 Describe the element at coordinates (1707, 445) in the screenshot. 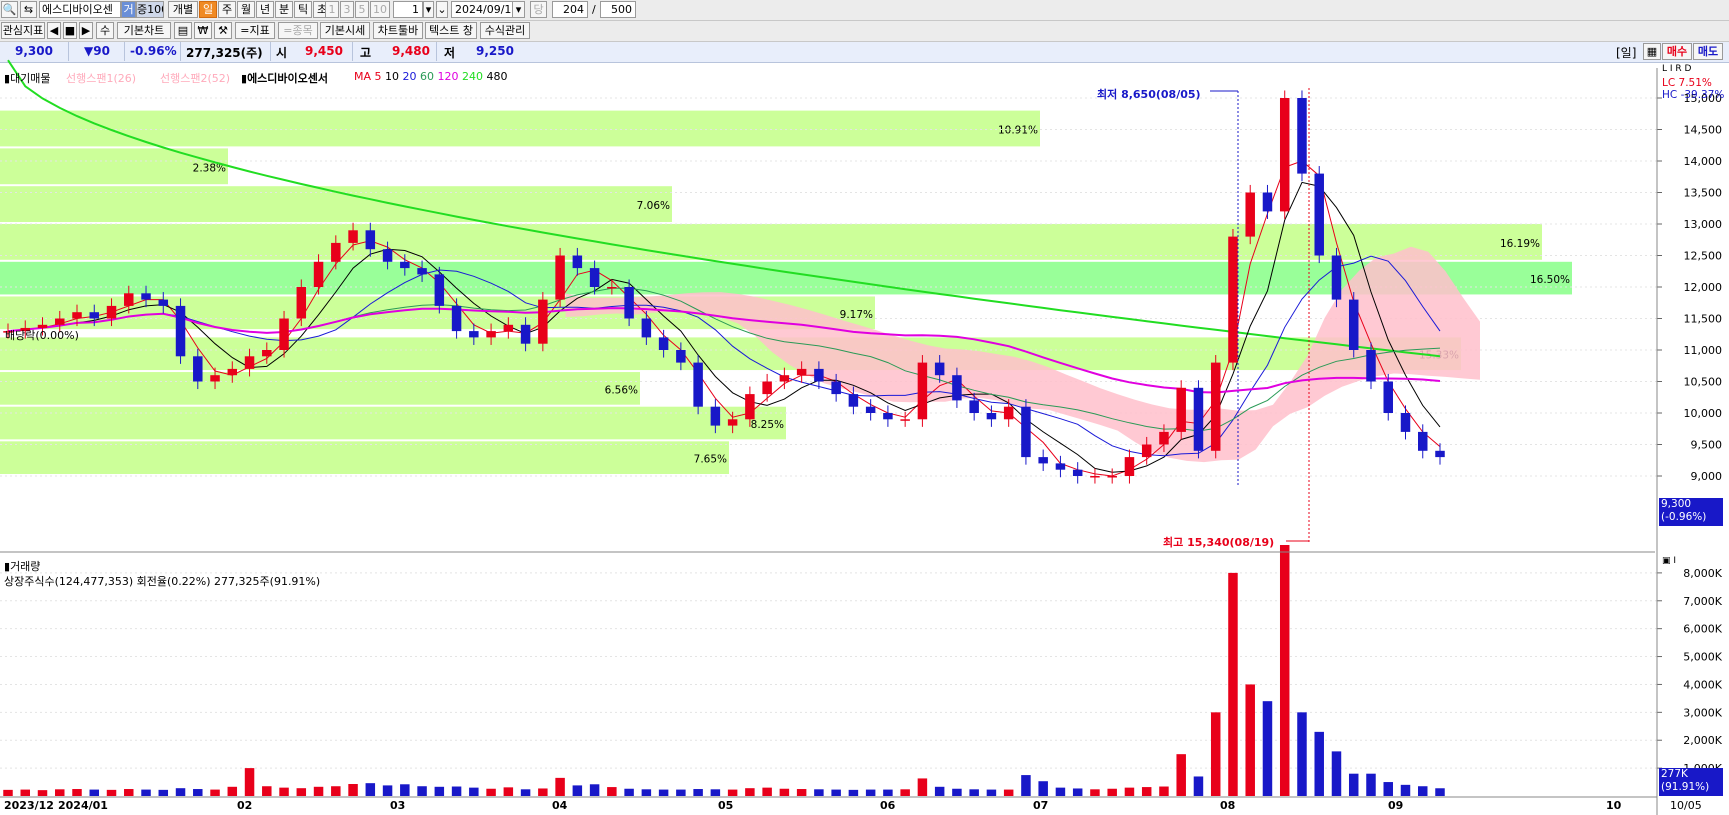

I see `price-tick-label: 9,500` at that location.